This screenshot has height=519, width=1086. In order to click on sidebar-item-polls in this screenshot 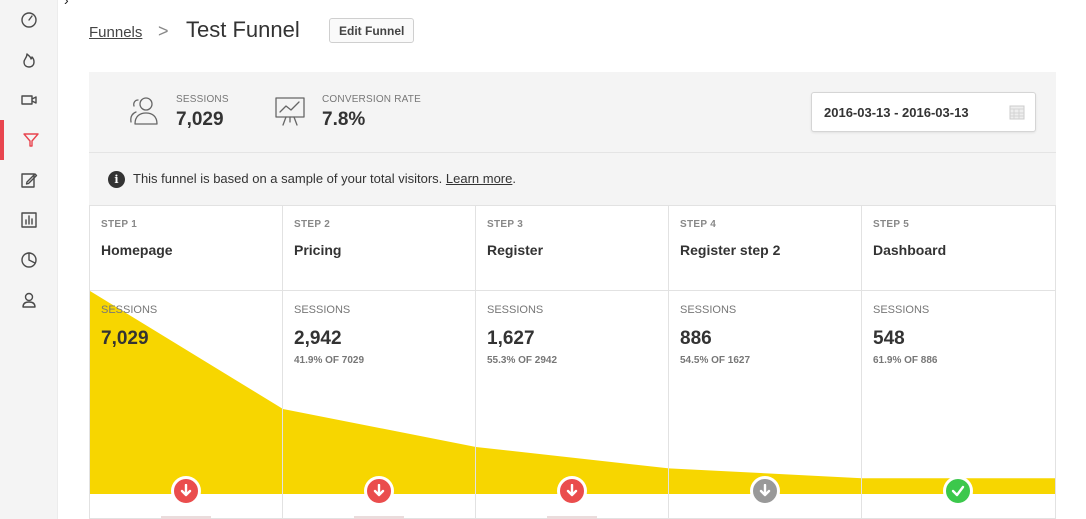, I will do `click(29, 220)`.